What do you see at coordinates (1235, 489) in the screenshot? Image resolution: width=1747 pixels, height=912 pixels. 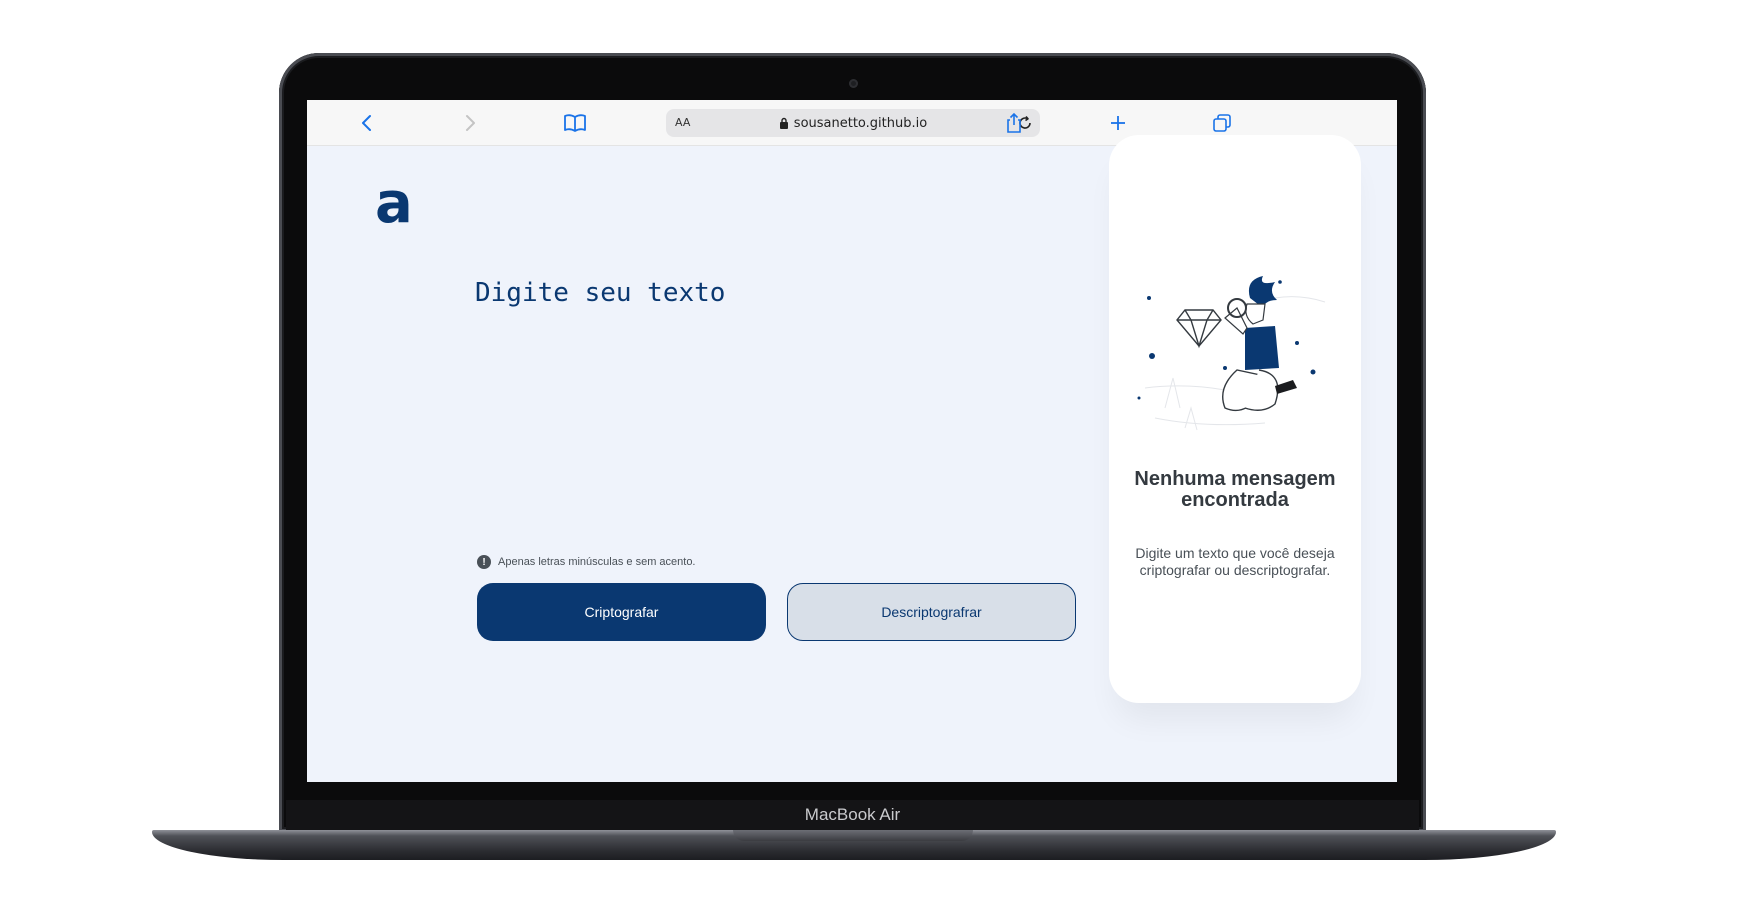 I see `empty-state-title: Nenhuma mensagem encontrada` at bounding box center [1235, 489].